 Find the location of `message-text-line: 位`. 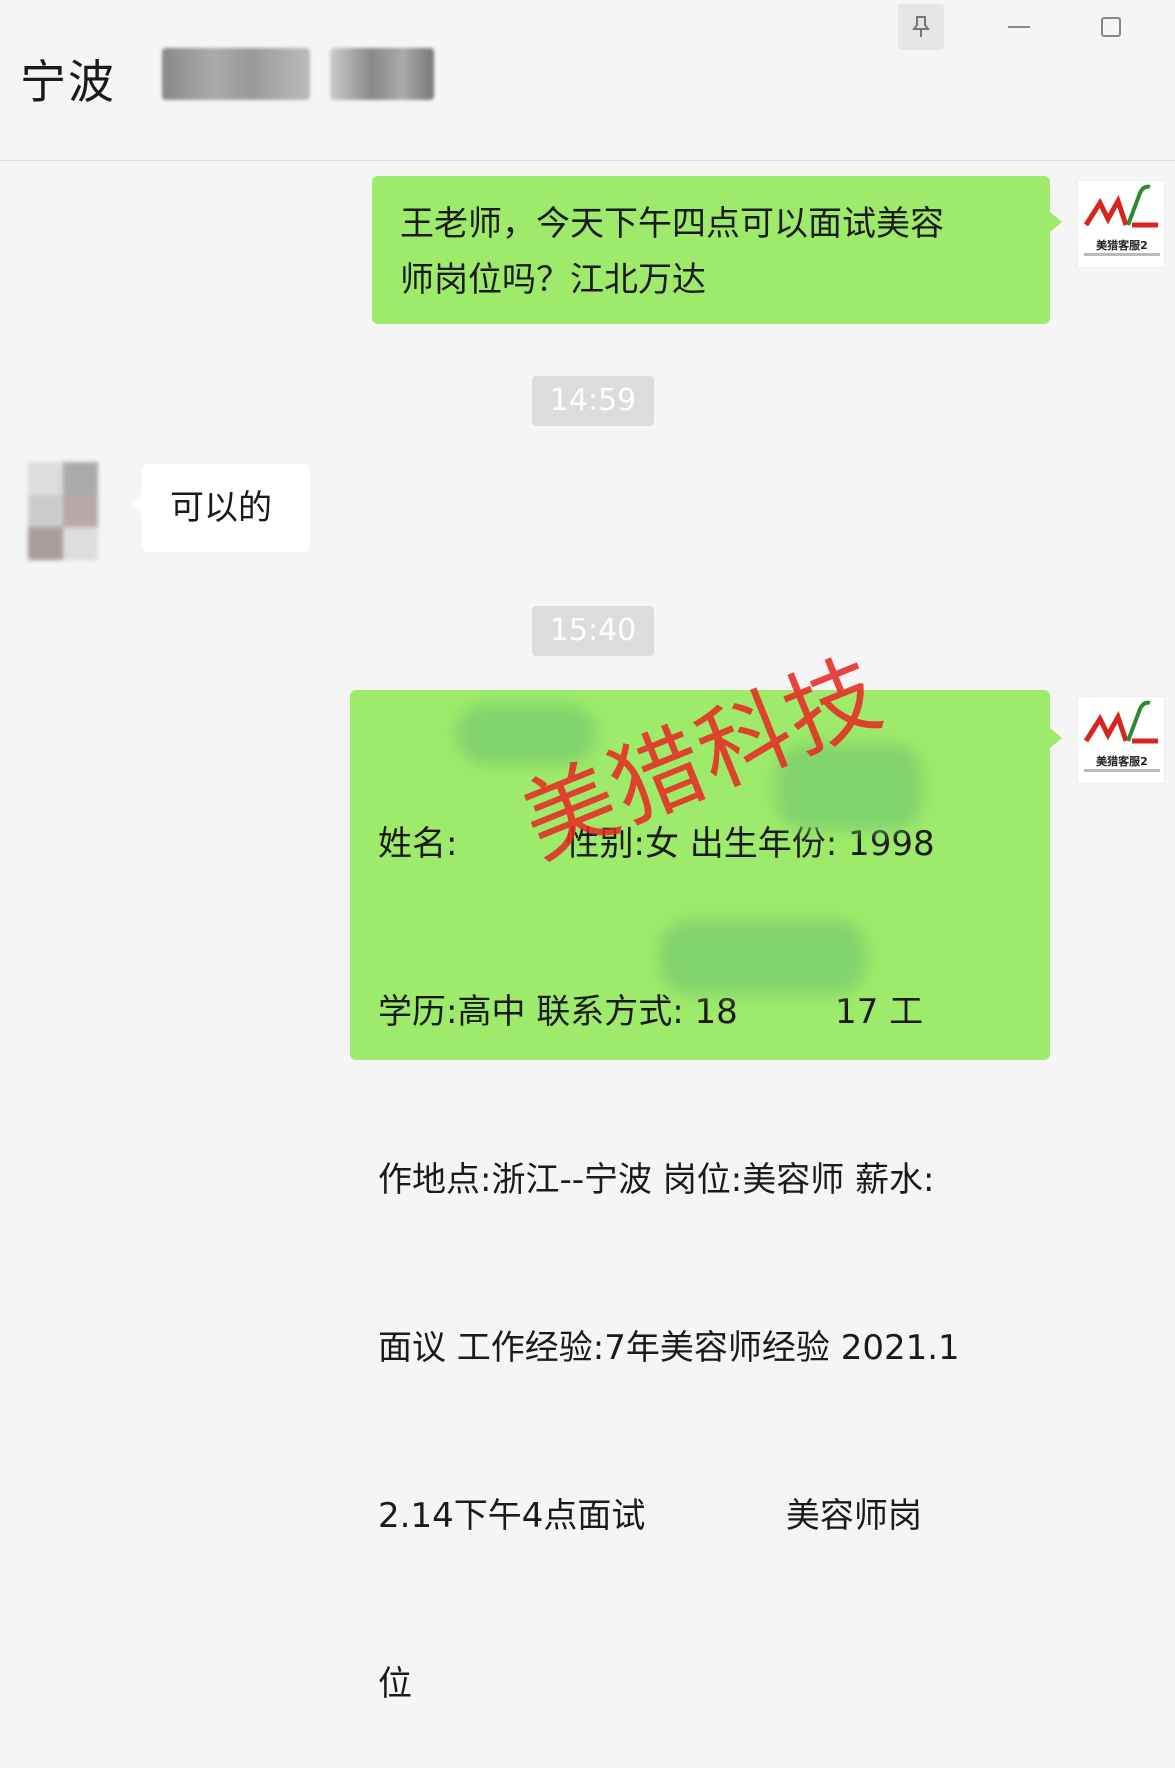

message-text-line: 位 is located at coordinates (395, 1684).